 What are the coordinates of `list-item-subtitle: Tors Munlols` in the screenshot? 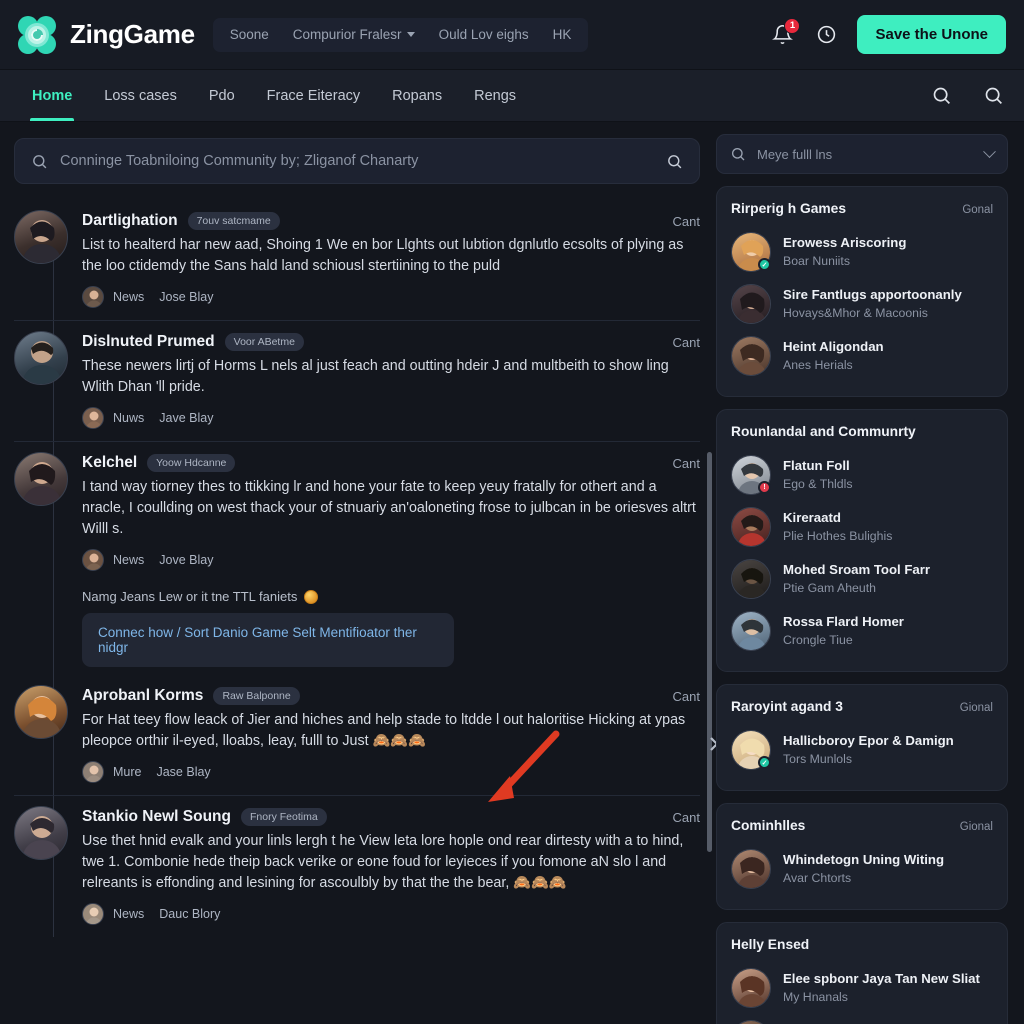 It's located at (818, 759).